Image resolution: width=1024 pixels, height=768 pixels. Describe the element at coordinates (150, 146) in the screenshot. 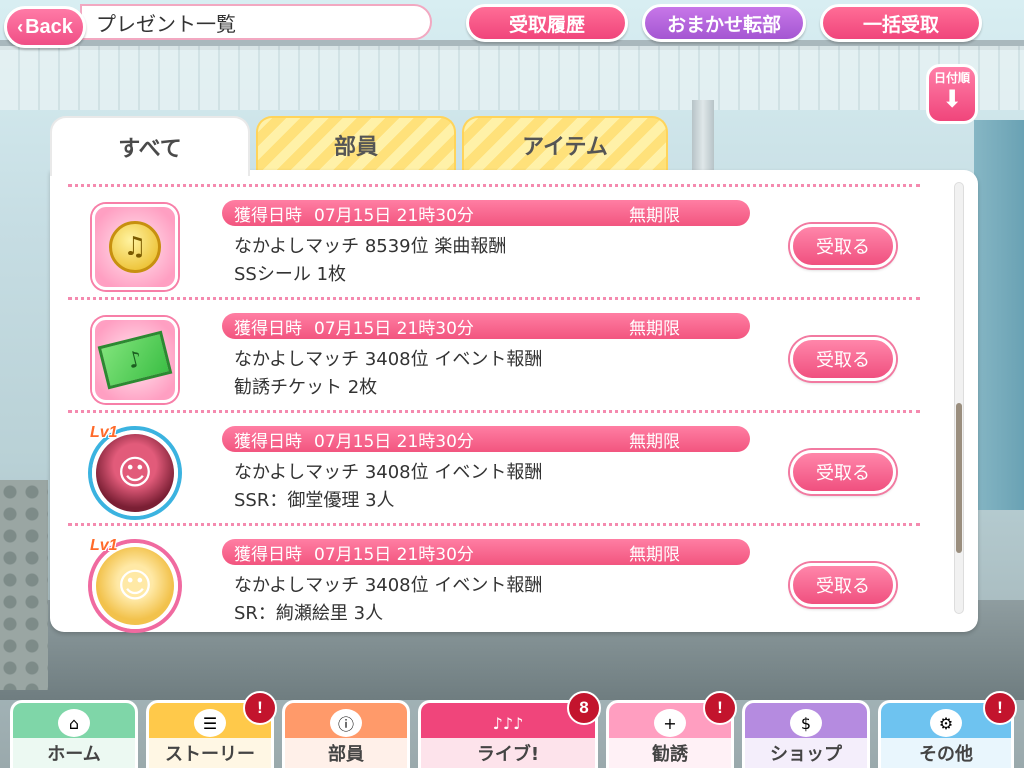

I see `tab-all: すべて` at that location.